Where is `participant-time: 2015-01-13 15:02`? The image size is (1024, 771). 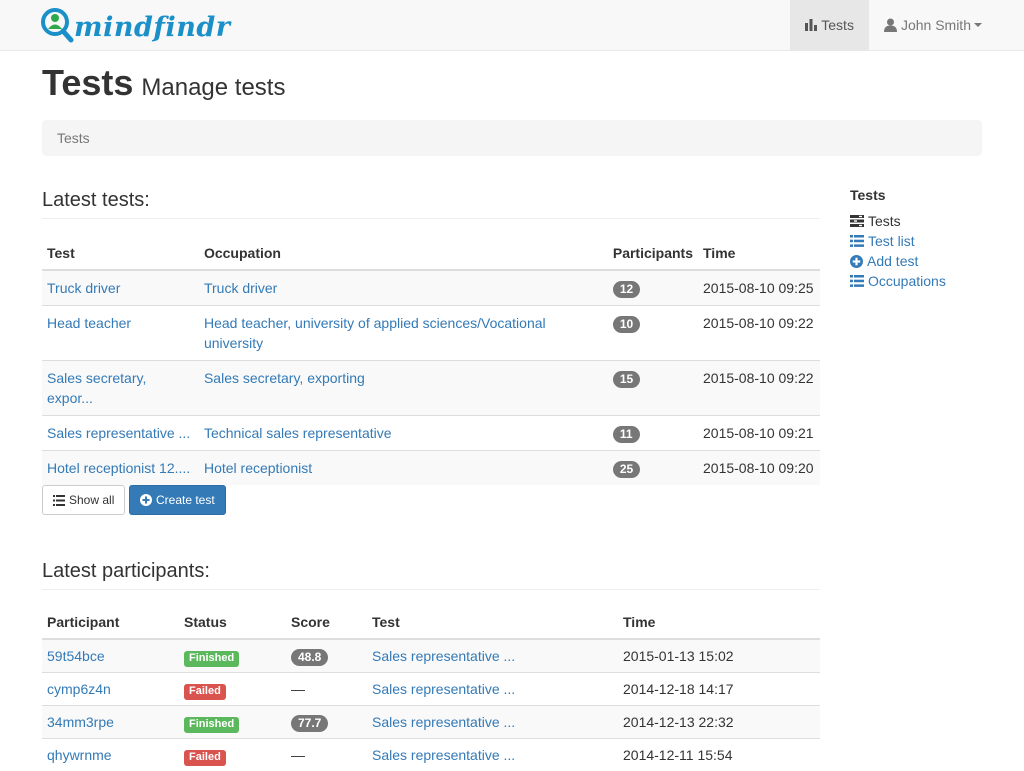 participant-time: 2015-01-13 15:02 is located at coordinates (719, 656).